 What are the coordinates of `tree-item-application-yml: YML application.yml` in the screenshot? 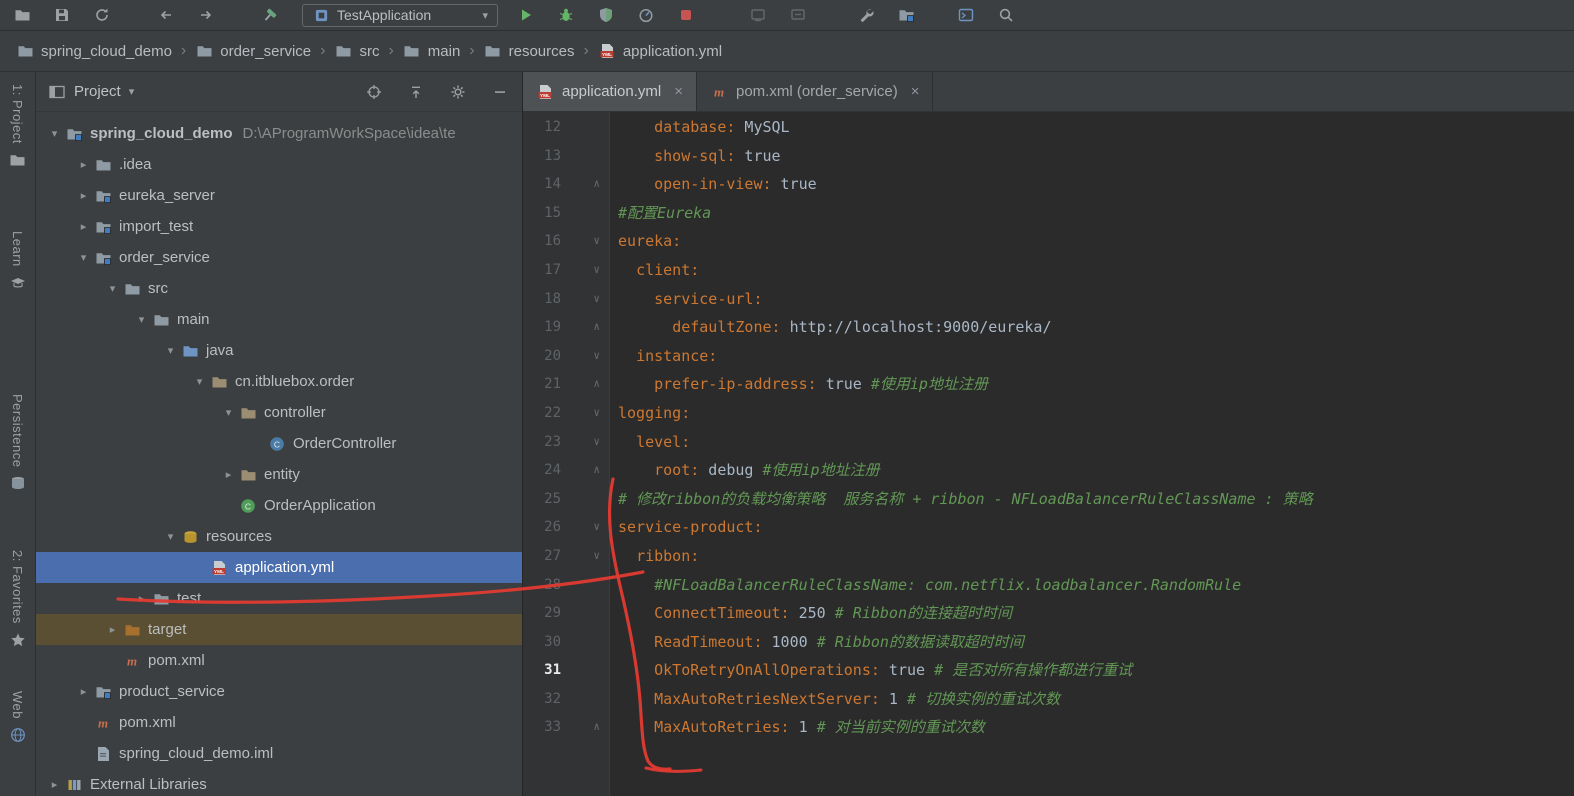 It's located at (279, 567).